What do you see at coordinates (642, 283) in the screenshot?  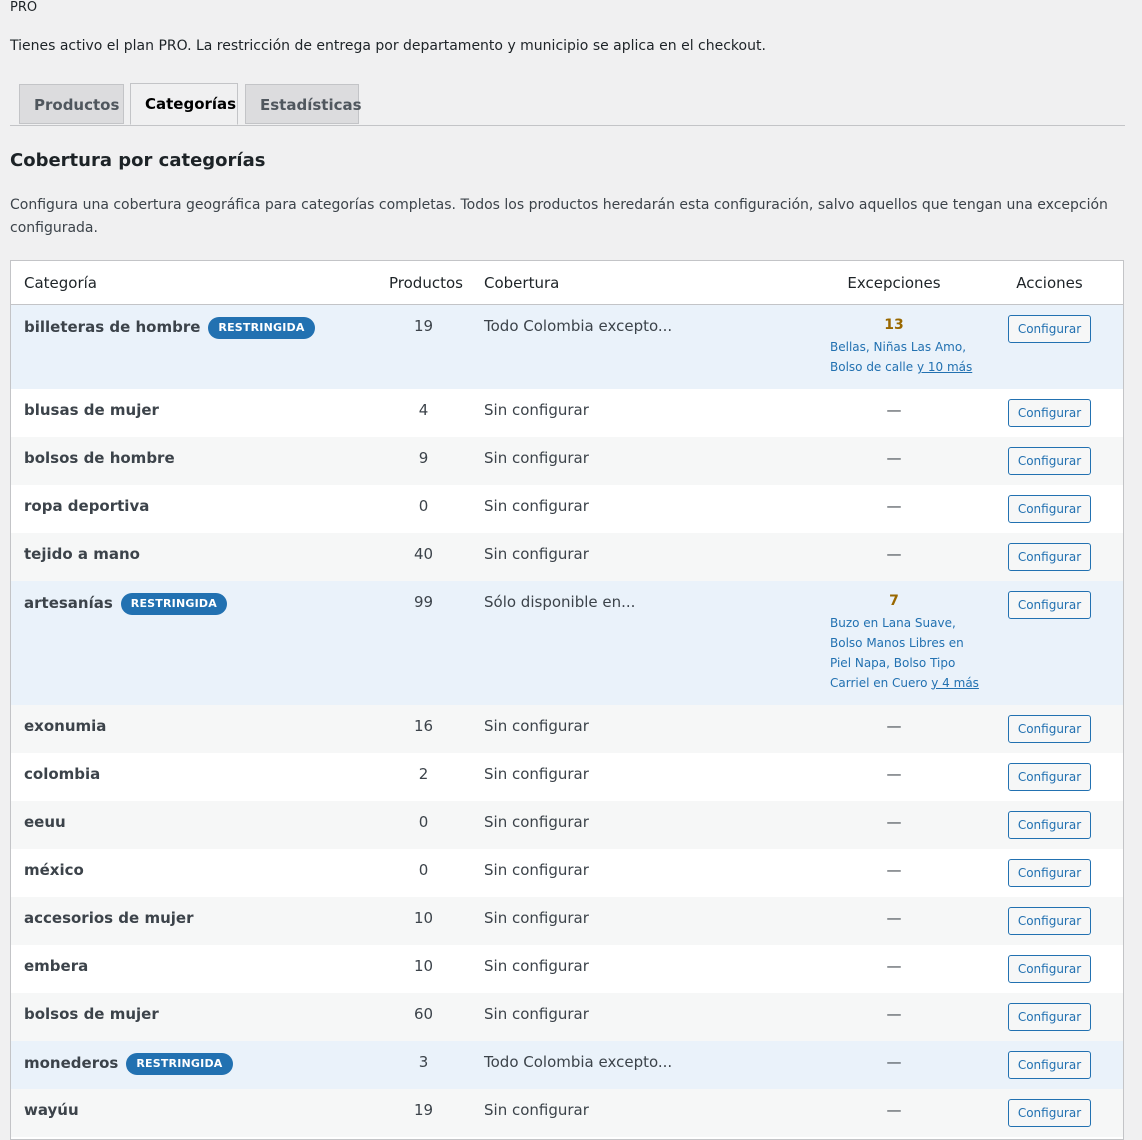 I see `column-header-coverage: Cobertura` at bounding box center [642, 283].